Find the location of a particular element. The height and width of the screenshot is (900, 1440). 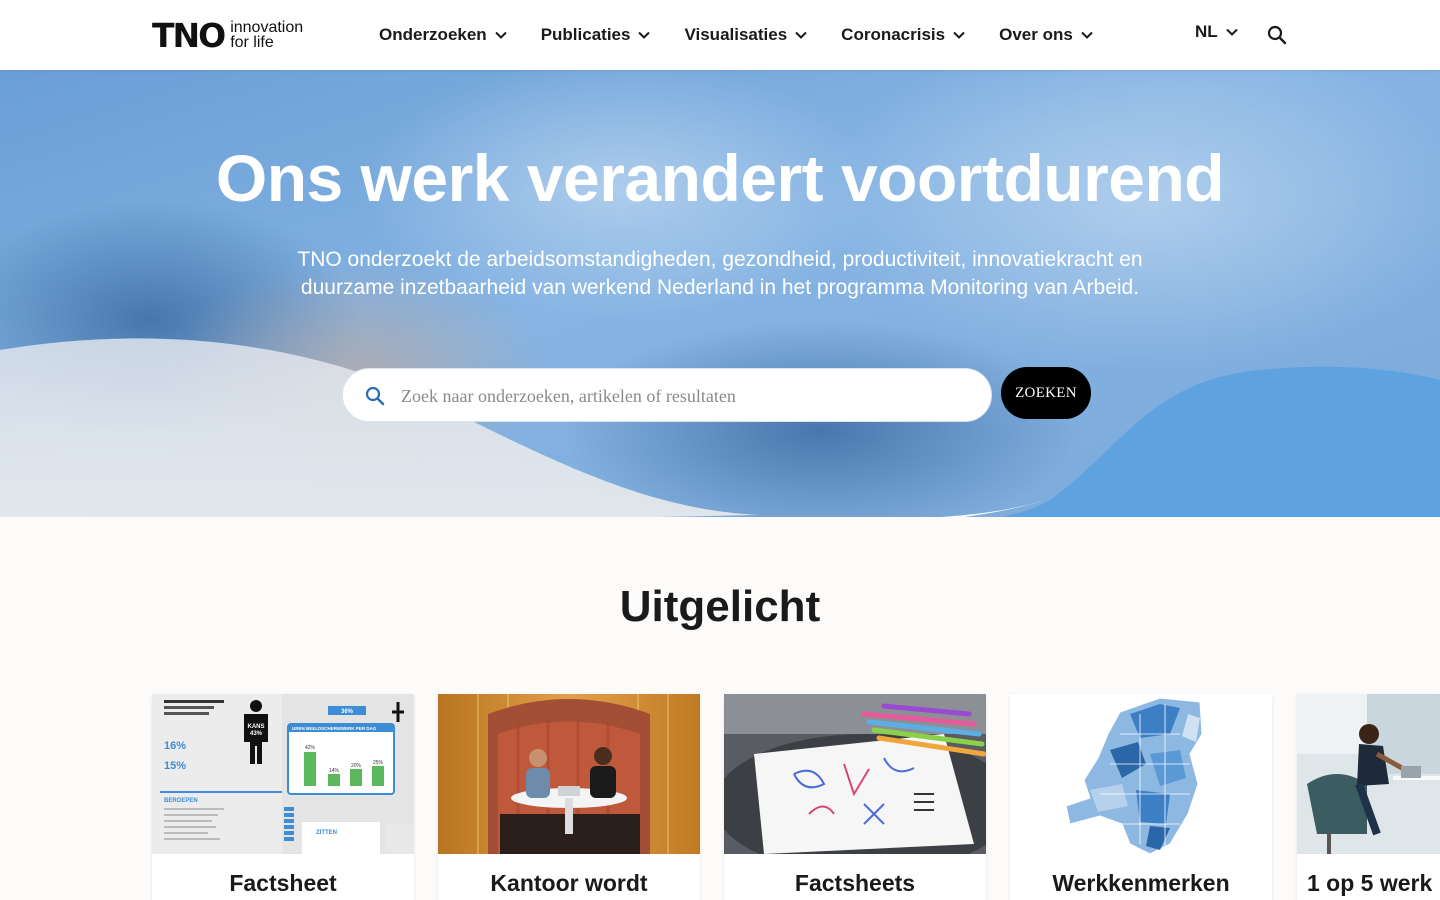

search-button: ZOEKEN is located at coordinates (1046, 393).